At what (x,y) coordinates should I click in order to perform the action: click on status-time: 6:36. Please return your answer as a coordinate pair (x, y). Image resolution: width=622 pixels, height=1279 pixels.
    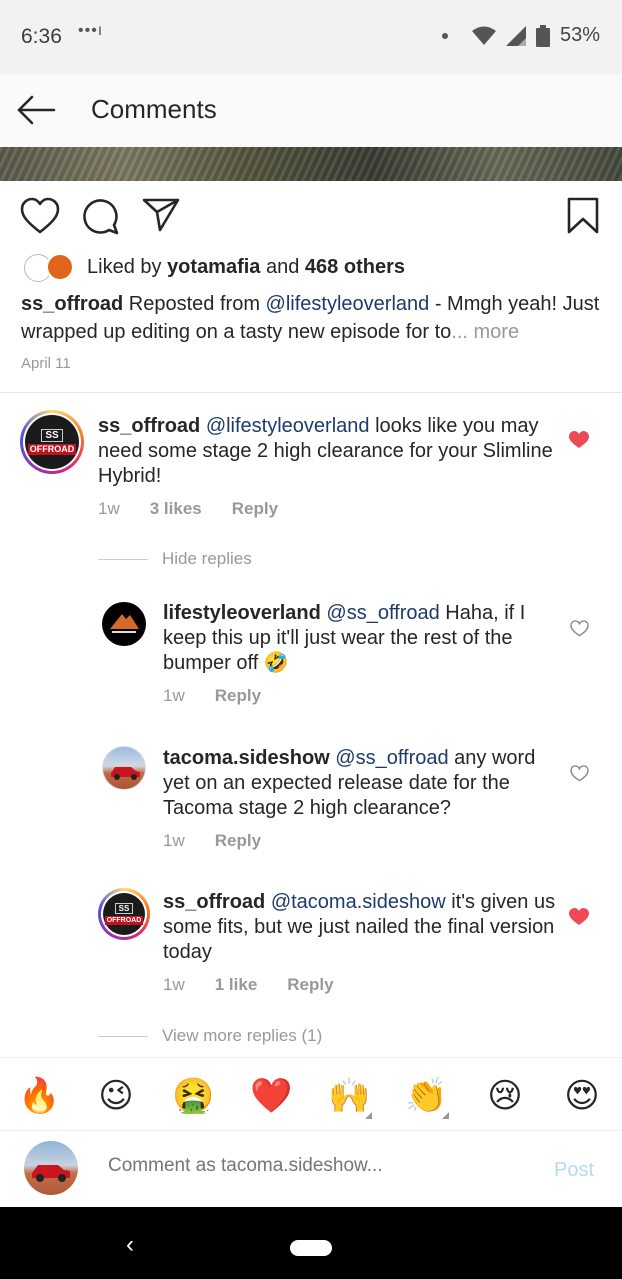
    Looking at the image, I should click on (41, 36).